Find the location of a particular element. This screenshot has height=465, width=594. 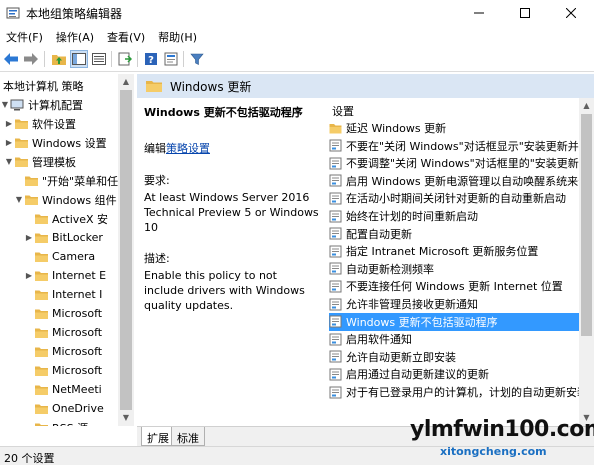

settings-policy-row: 对于有已登录用户的计算机，计划的自动更新安装 is located at coordinates (454, 392).